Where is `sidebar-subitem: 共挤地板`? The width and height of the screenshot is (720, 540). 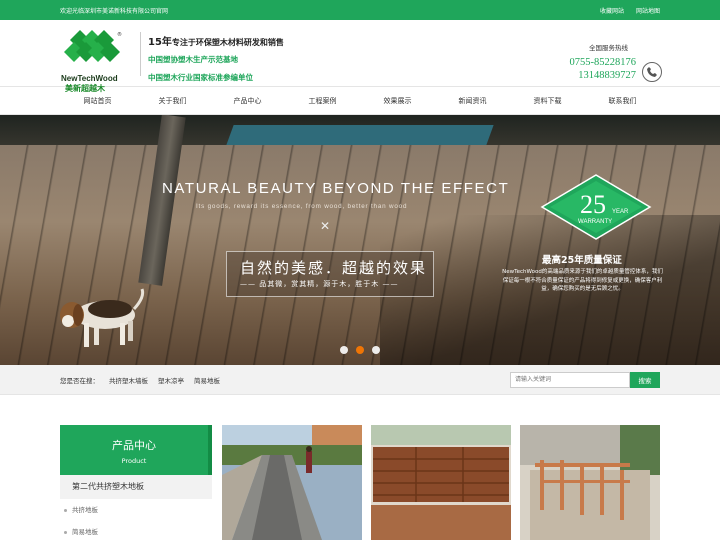
sidebar-subitem: 共挤地板 is located at coordinates (136, 510).